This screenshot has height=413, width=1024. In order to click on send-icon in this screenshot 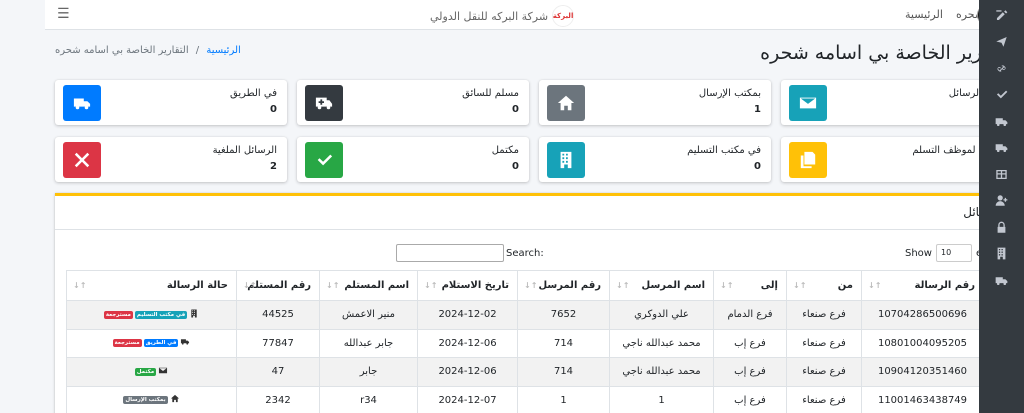, I will do `click(1001, 42)`.